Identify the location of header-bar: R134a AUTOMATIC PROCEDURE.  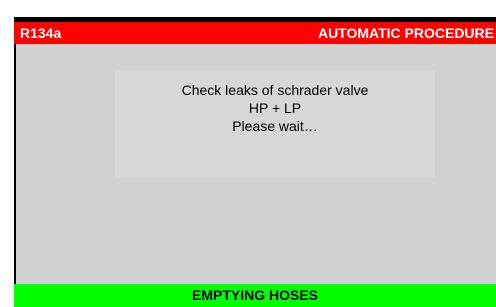
(255, 33).